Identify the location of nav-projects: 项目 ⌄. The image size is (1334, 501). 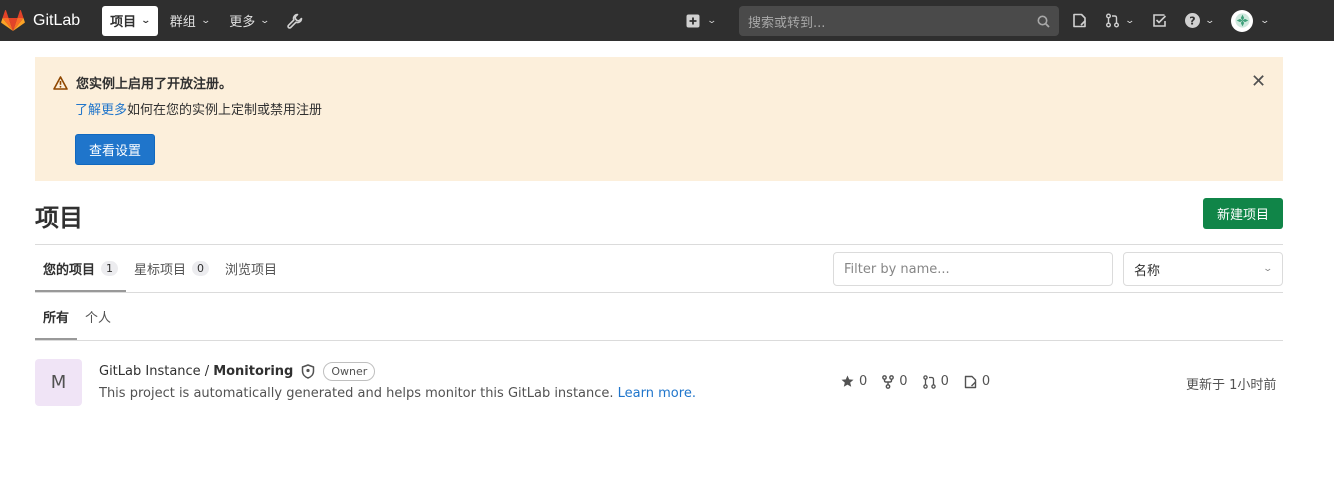
(130, 20).